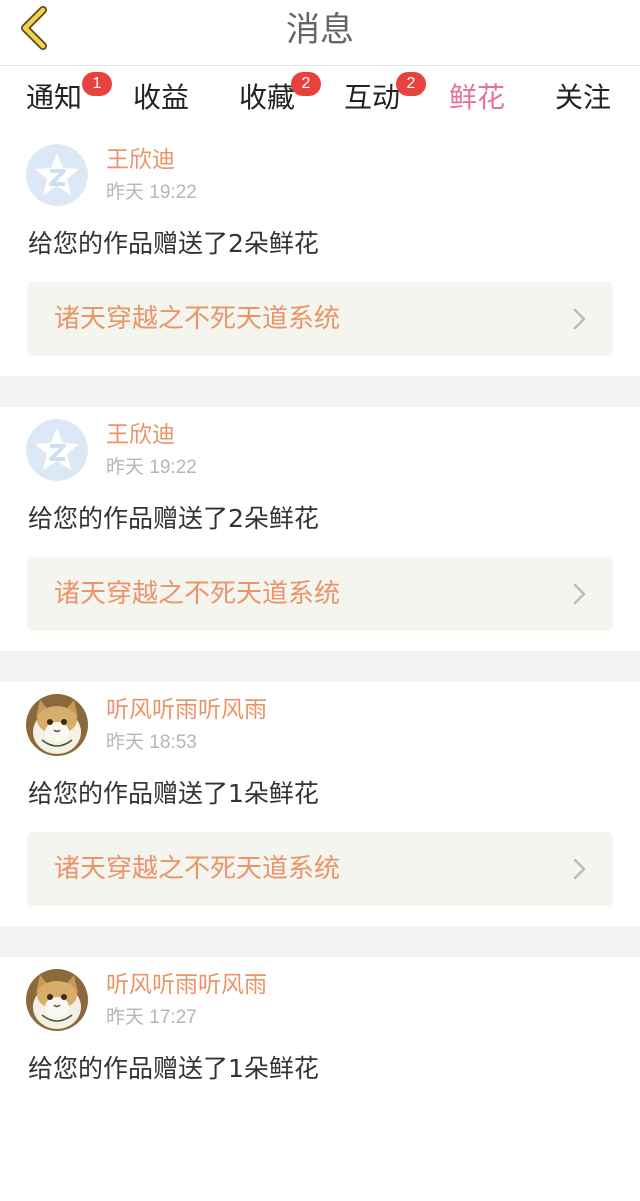 This screenshot has height=1201, width=640. Describe the element at coordinates (161, 97) in the screenshot. I see `tab-label: 收益` at that location.